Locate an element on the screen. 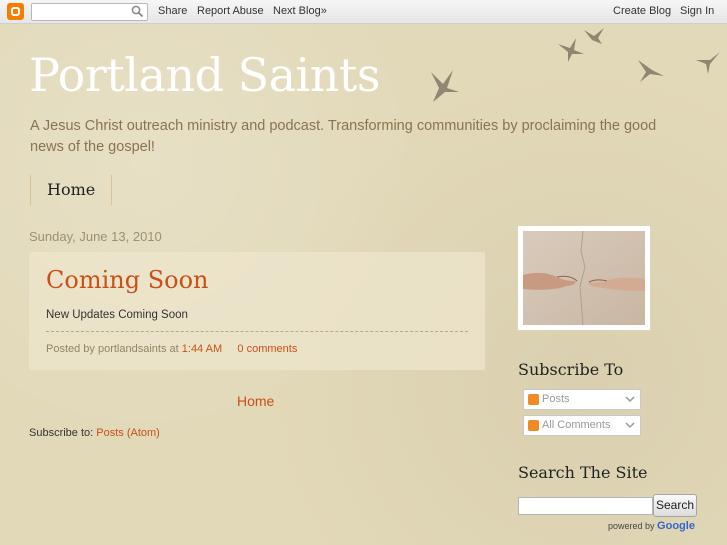 The width and height of the screenshot is (727, 545). powered-by-google: powered by Google is located at coordinates (651, 526).